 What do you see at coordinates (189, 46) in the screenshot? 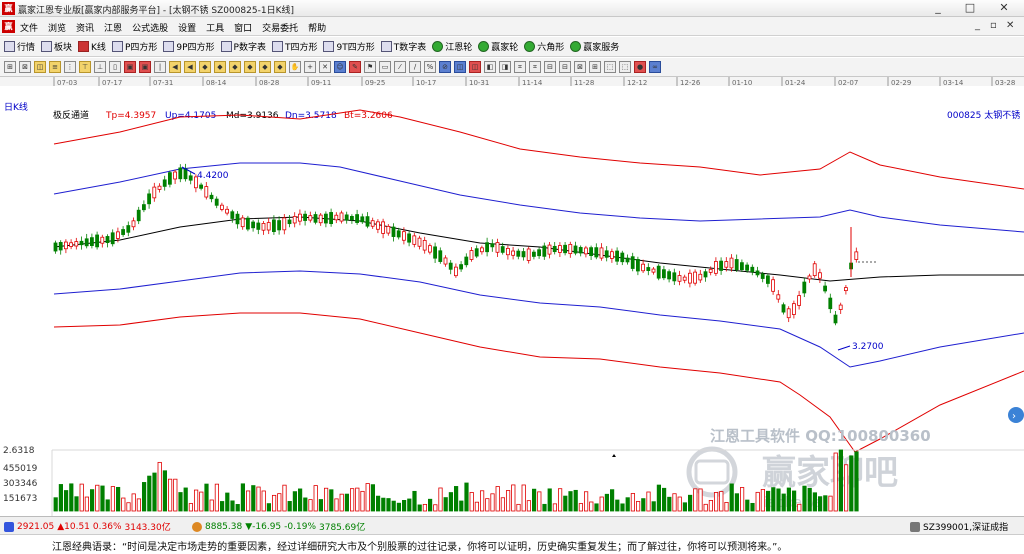
I see `toolbar-item-4: 9P四方形` at bounding box center [189, 46].